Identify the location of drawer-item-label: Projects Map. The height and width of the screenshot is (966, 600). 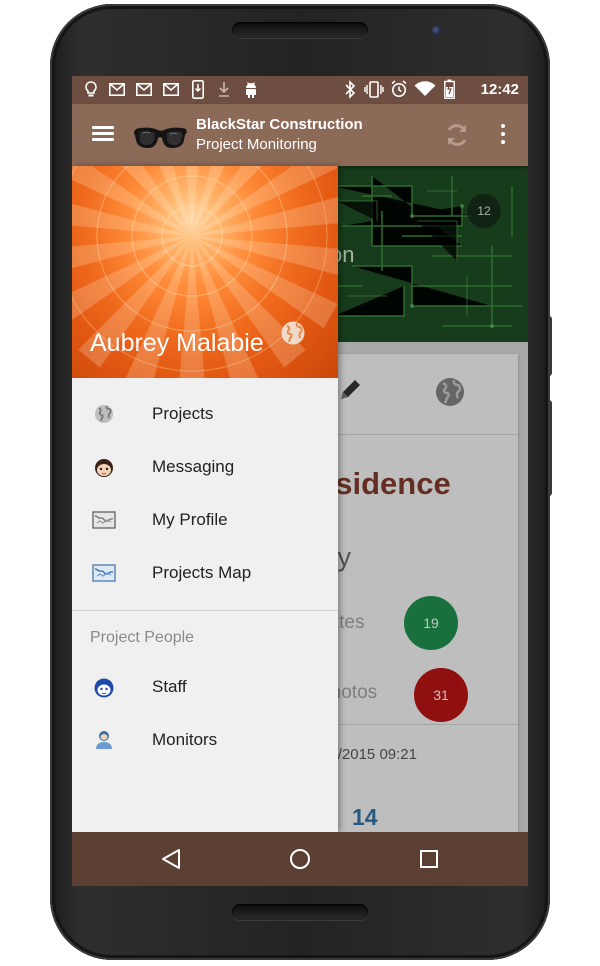
(202, 572).